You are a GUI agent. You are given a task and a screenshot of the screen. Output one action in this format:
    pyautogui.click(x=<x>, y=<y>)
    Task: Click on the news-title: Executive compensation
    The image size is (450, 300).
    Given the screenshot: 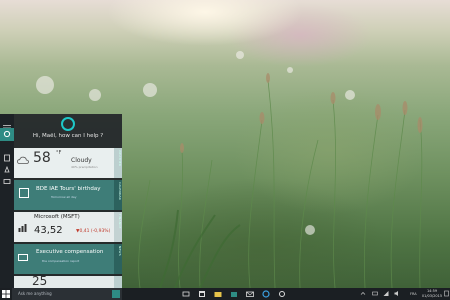 What is the action you would take?
    pyautogui.click(x=70, y=252)
    